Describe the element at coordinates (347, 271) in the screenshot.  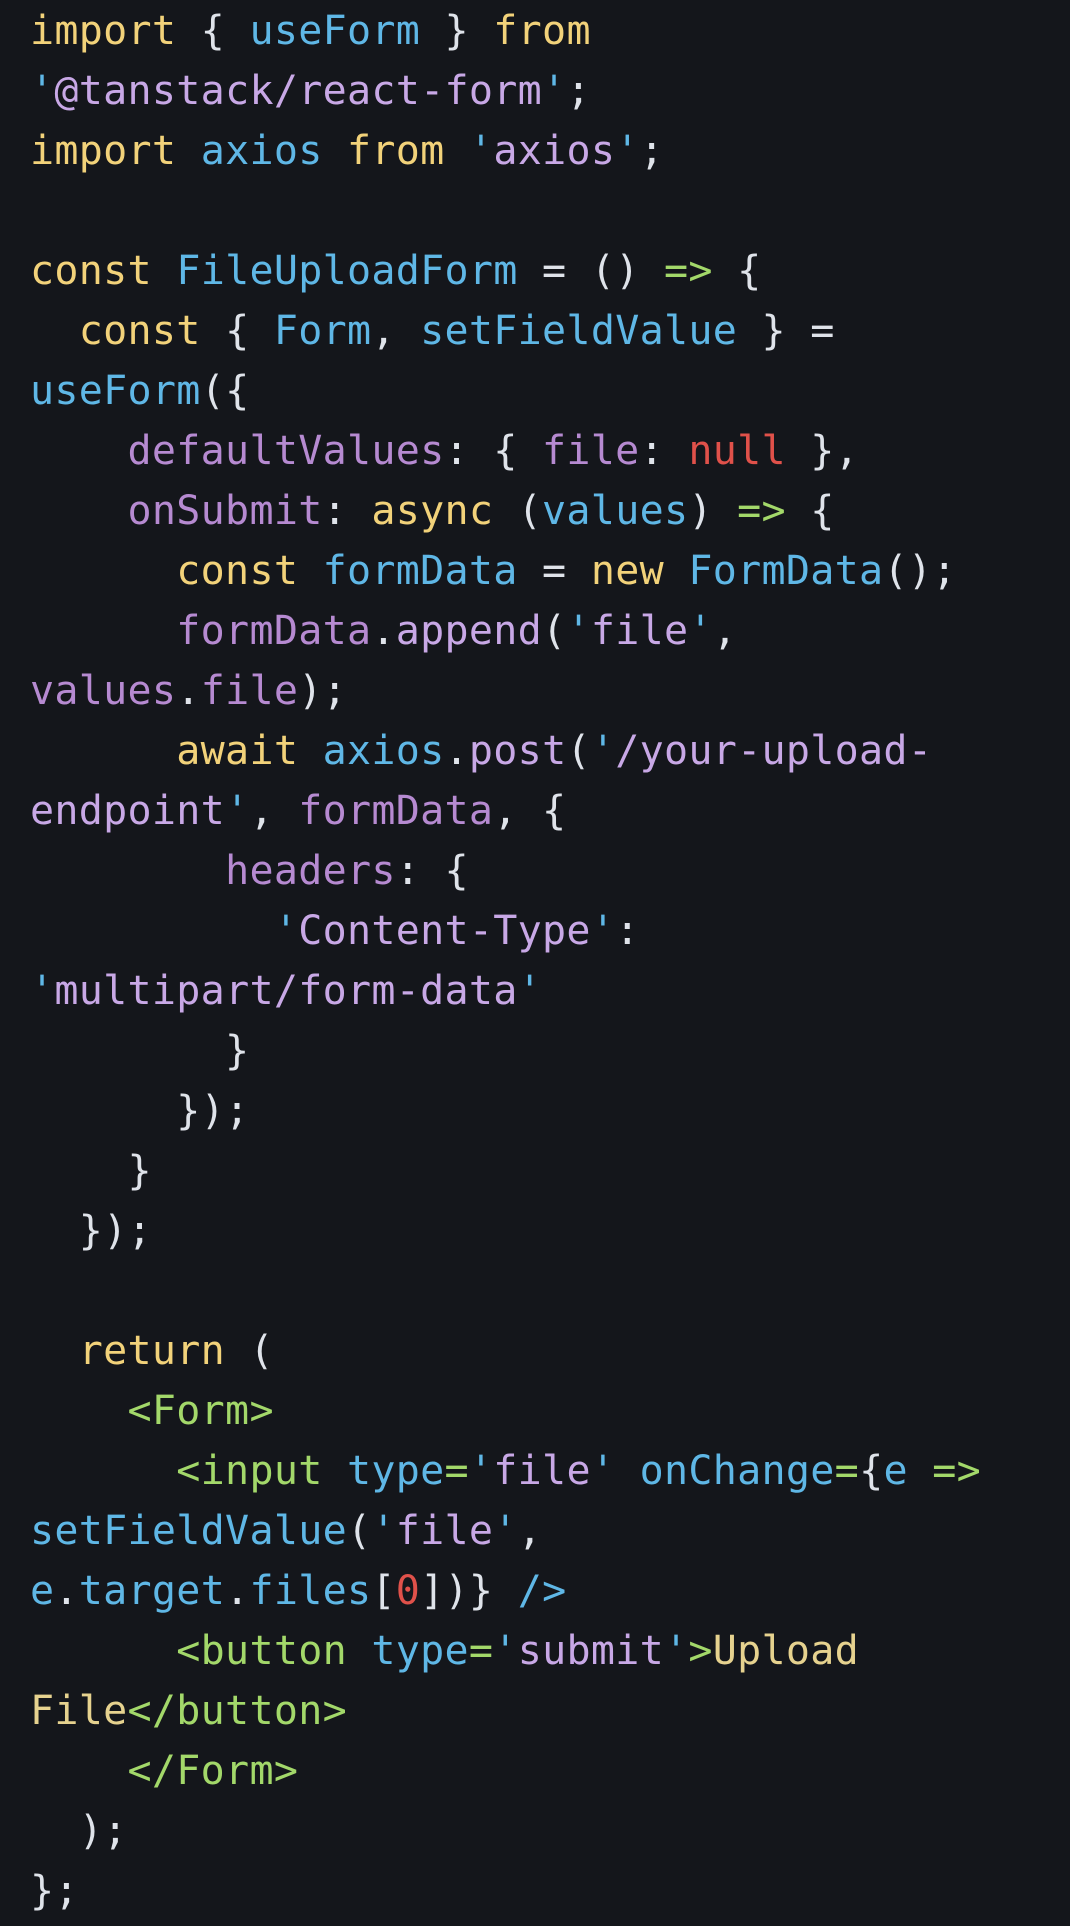
I see `code-token: FileUploadForm` at that location.